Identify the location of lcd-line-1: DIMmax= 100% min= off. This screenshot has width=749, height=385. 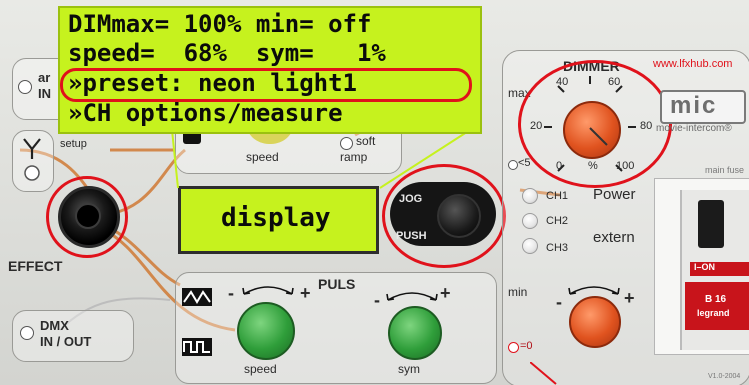
(220, 24).